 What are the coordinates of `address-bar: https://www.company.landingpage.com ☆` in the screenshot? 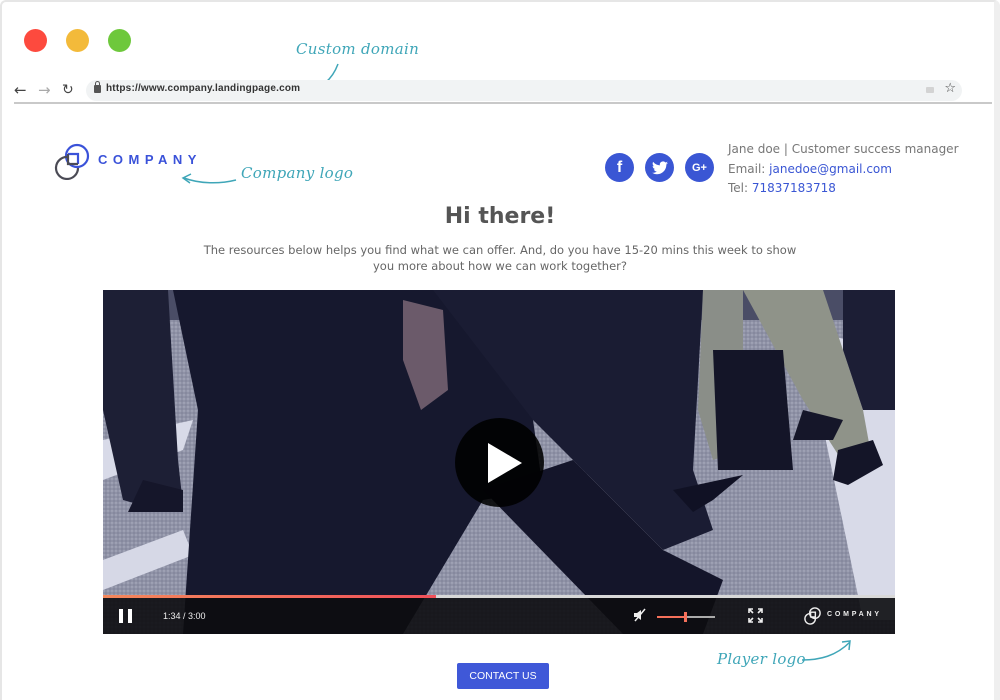 It's located at (524, 90).